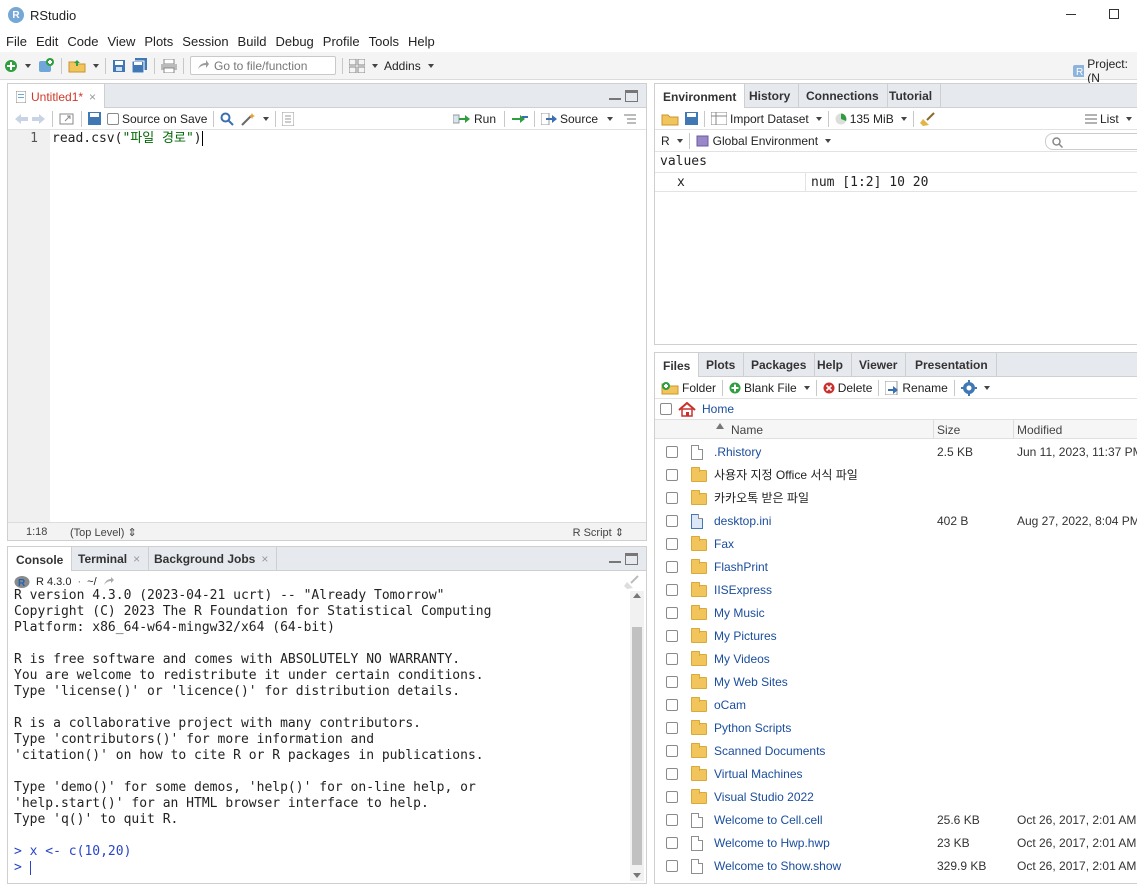 The image size is (1137, 889). Describe the element at coordinates (896, 497) in the screenshot. I see `file-row: 카카오톡 받은 파일` at that location.